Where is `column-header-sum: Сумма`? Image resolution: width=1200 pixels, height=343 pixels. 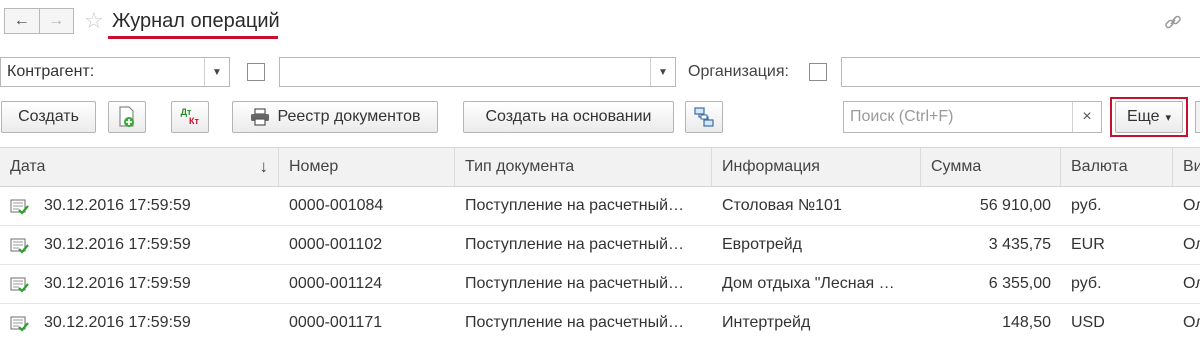
column-header-sum: Сумма is located at coordinates (991, 167).